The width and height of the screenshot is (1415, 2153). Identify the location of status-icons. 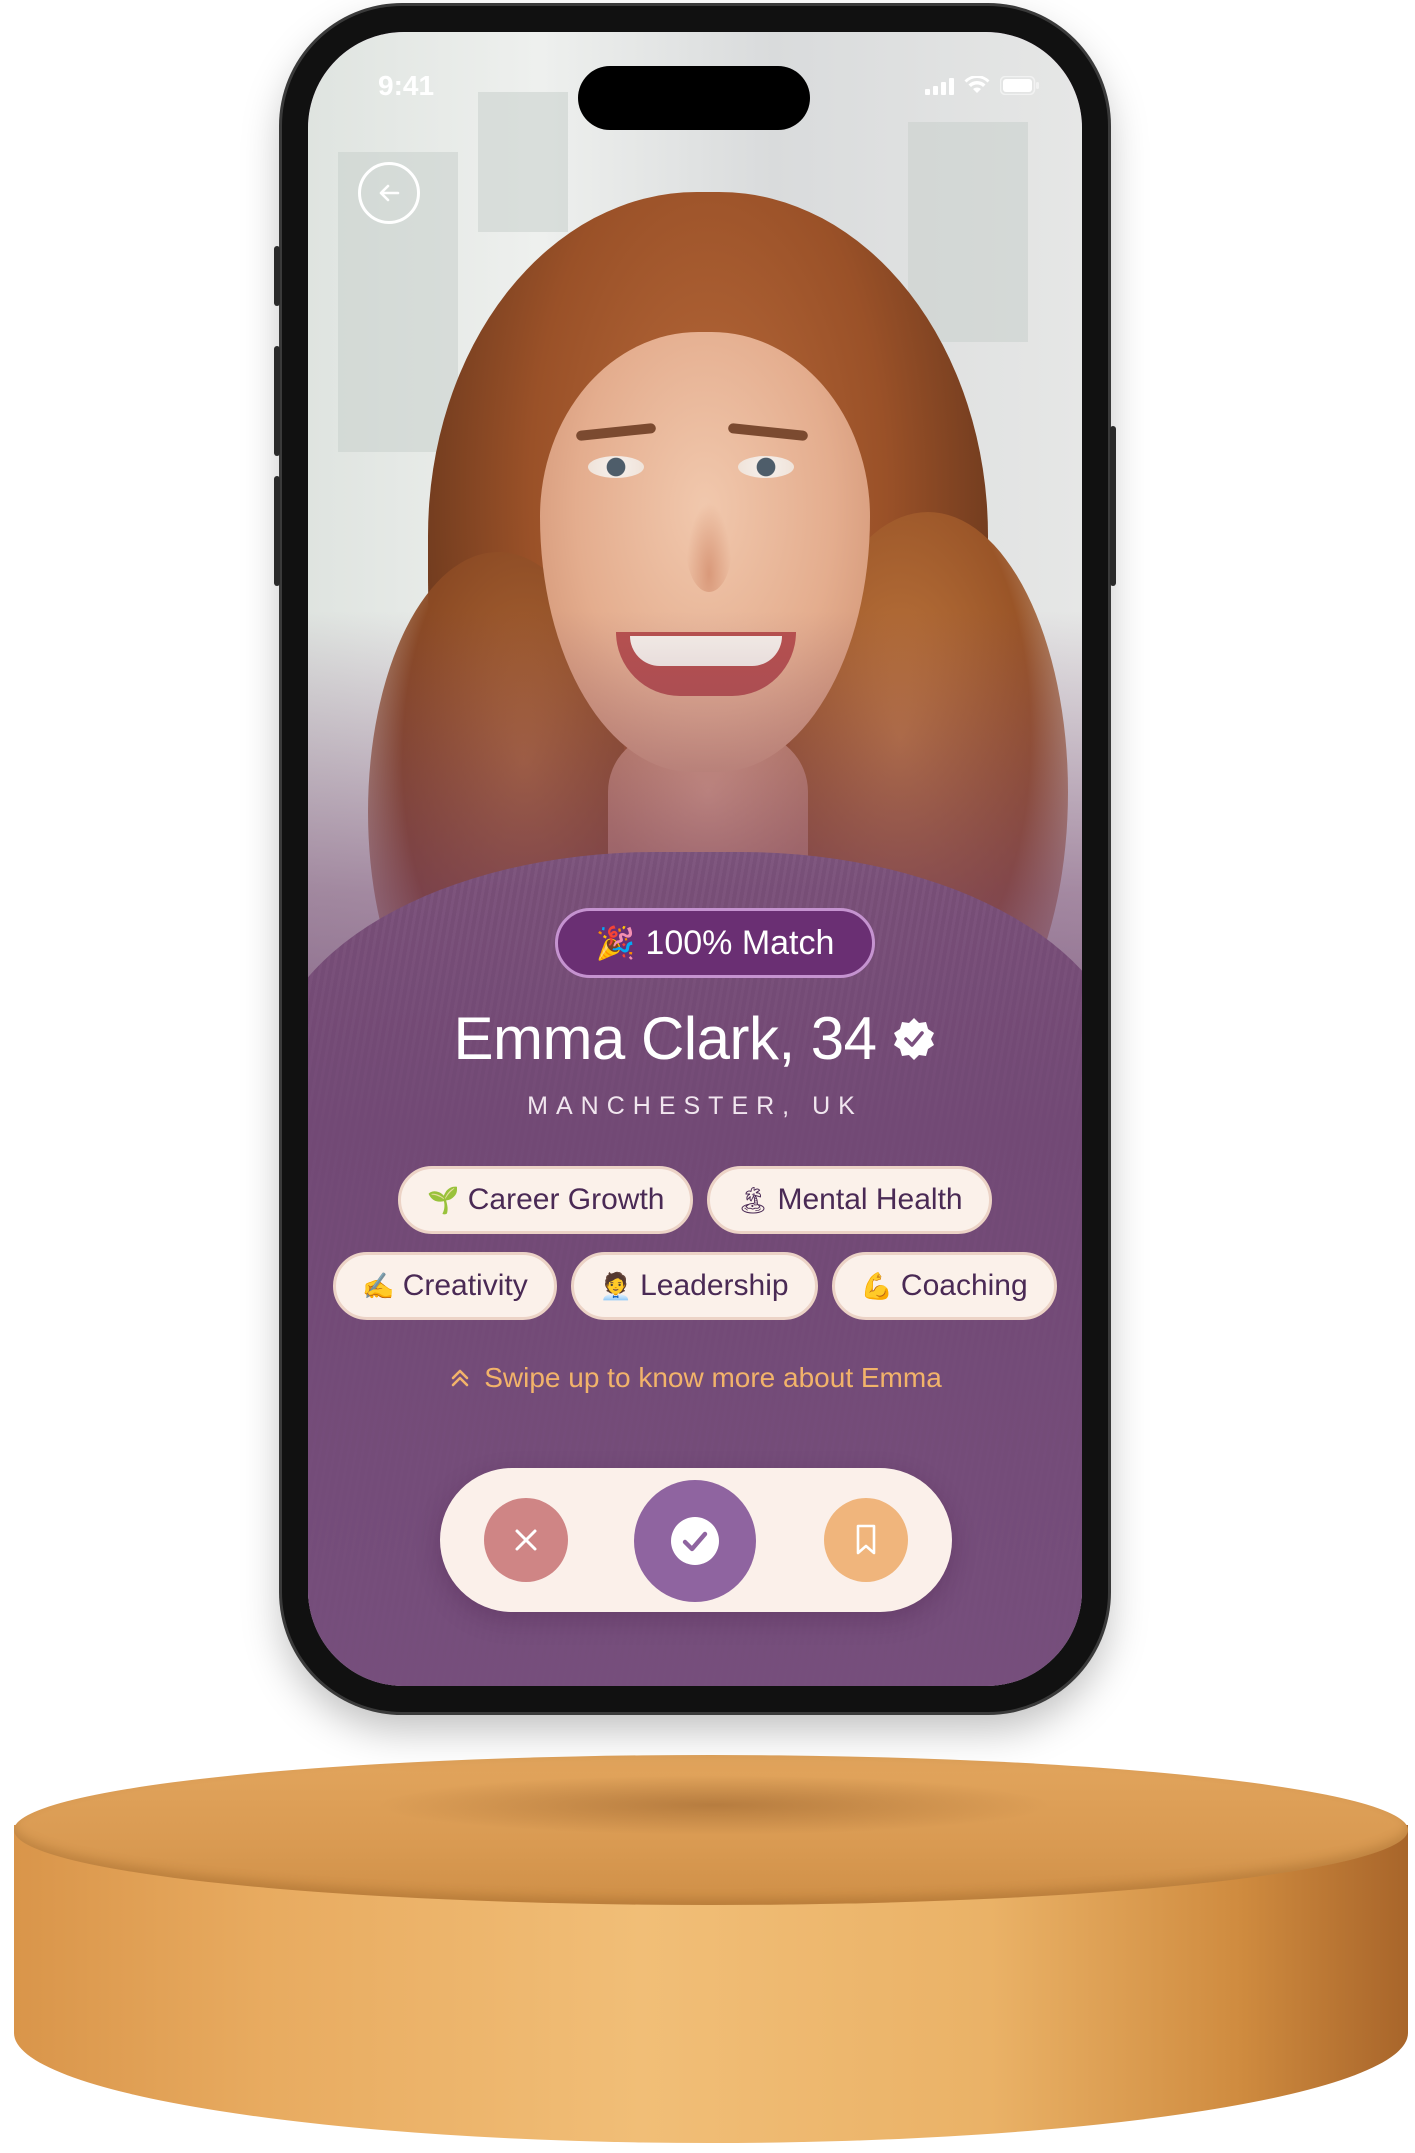
(982, 85).